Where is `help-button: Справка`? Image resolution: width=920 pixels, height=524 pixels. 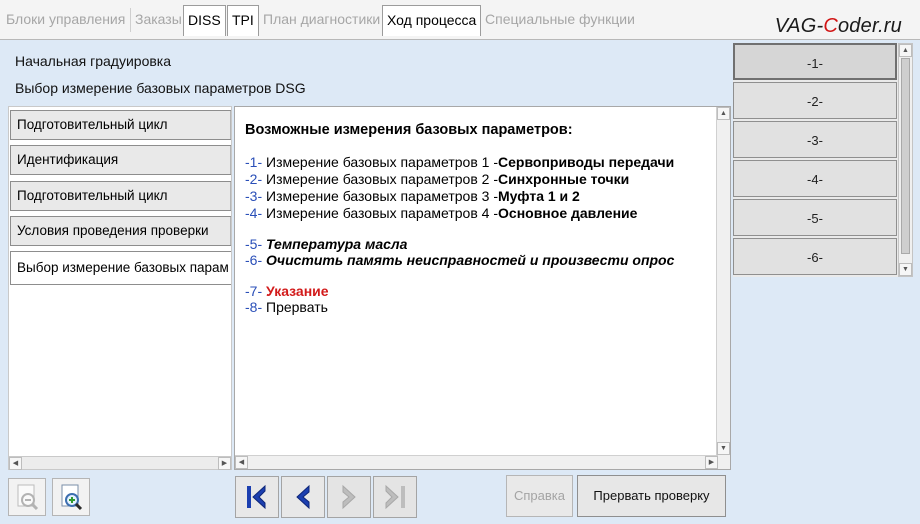 help-button: Справка is located at coordinates (539, 496).